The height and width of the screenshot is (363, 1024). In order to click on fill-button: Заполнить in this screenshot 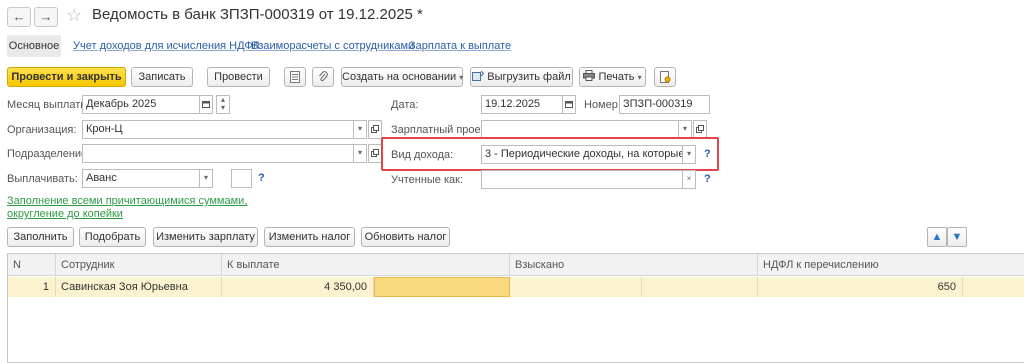, I will do `click(40, 237)`.